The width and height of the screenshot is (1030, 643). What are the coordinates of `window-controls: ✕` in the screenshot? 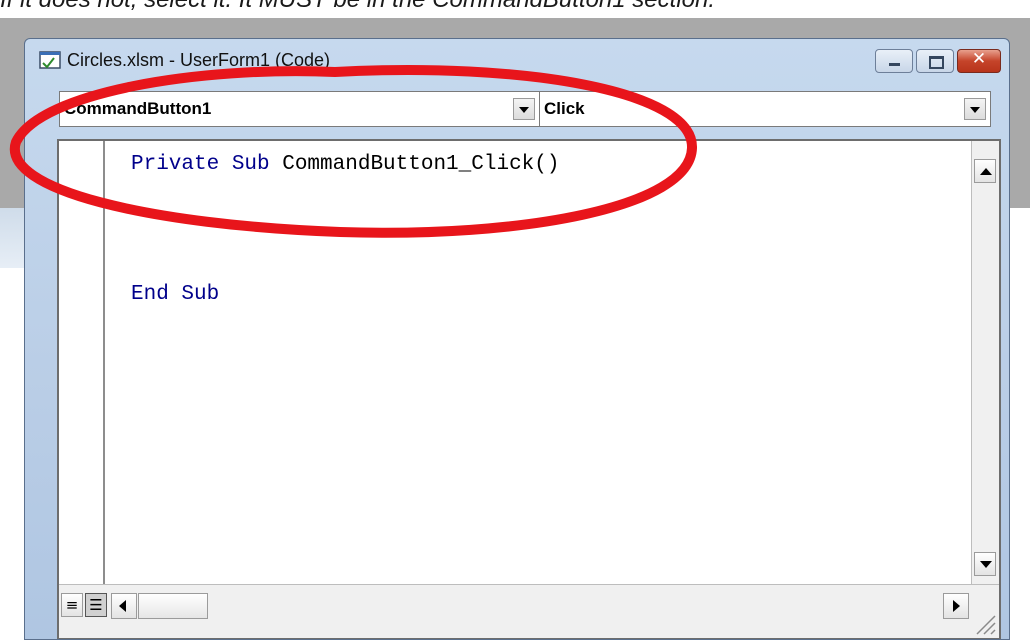 It's located at (936, 62).